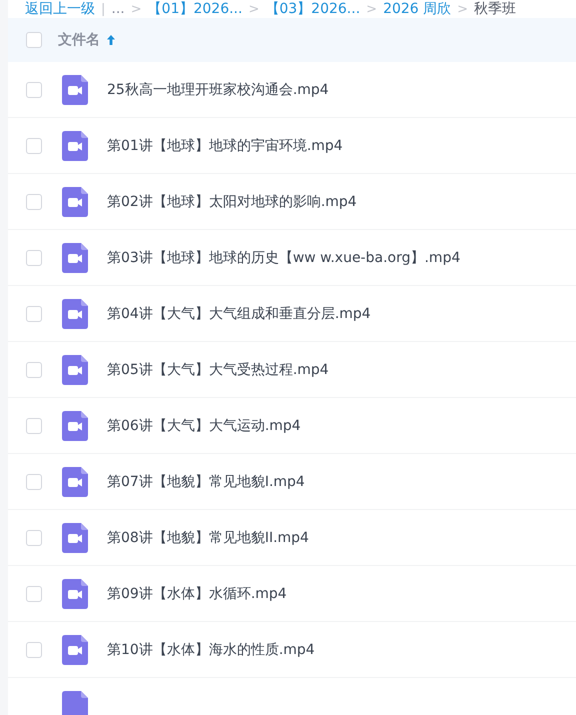 This screenshot has width=576, height=715. I want to click on file-name: 第01讲【地球】地球的宇宙环境.mp4, so click(225, 145).